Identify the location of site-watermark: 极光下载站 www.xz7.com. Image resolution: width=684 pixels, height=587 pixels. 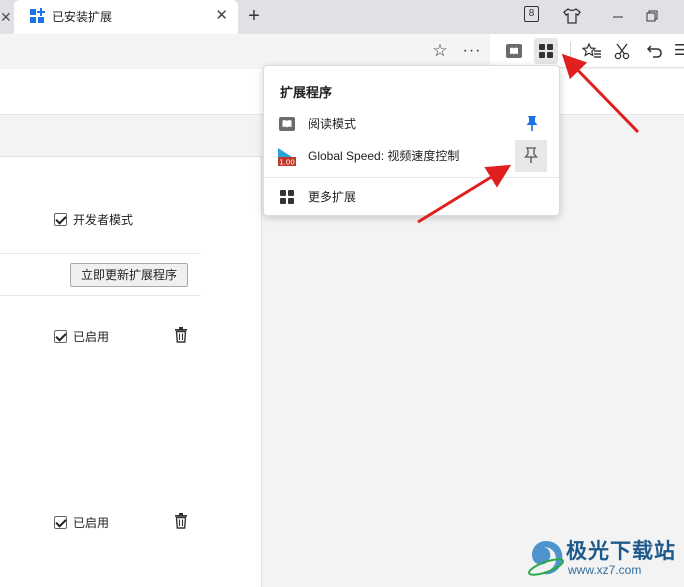
(604, 560).